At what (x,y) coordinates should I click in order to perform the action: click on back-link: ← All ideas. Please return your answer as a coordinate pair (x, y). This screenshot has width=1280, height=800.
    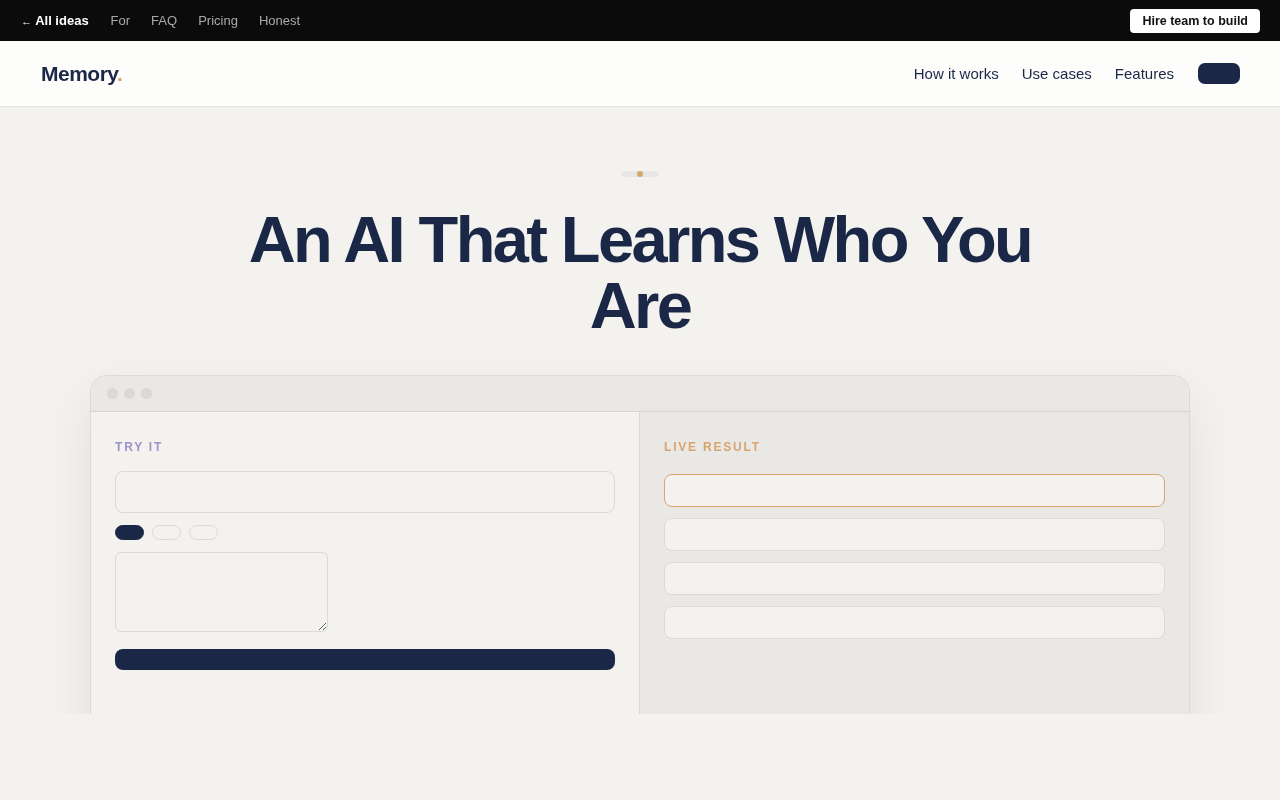
    Looking at the image, I should click on (55, 20).